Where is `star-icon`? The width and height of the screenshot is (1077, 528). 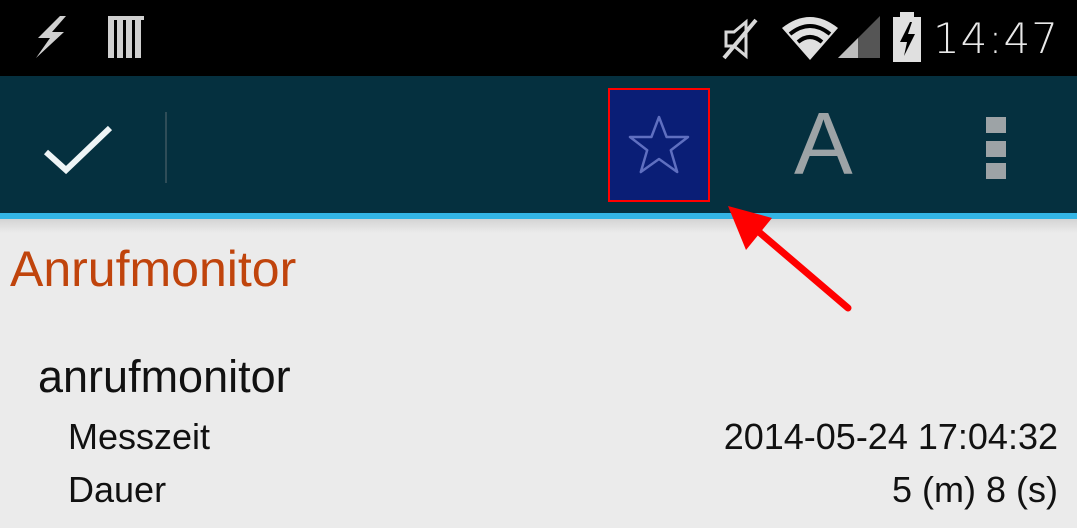
star-icon is located at coordinates (659, 144).